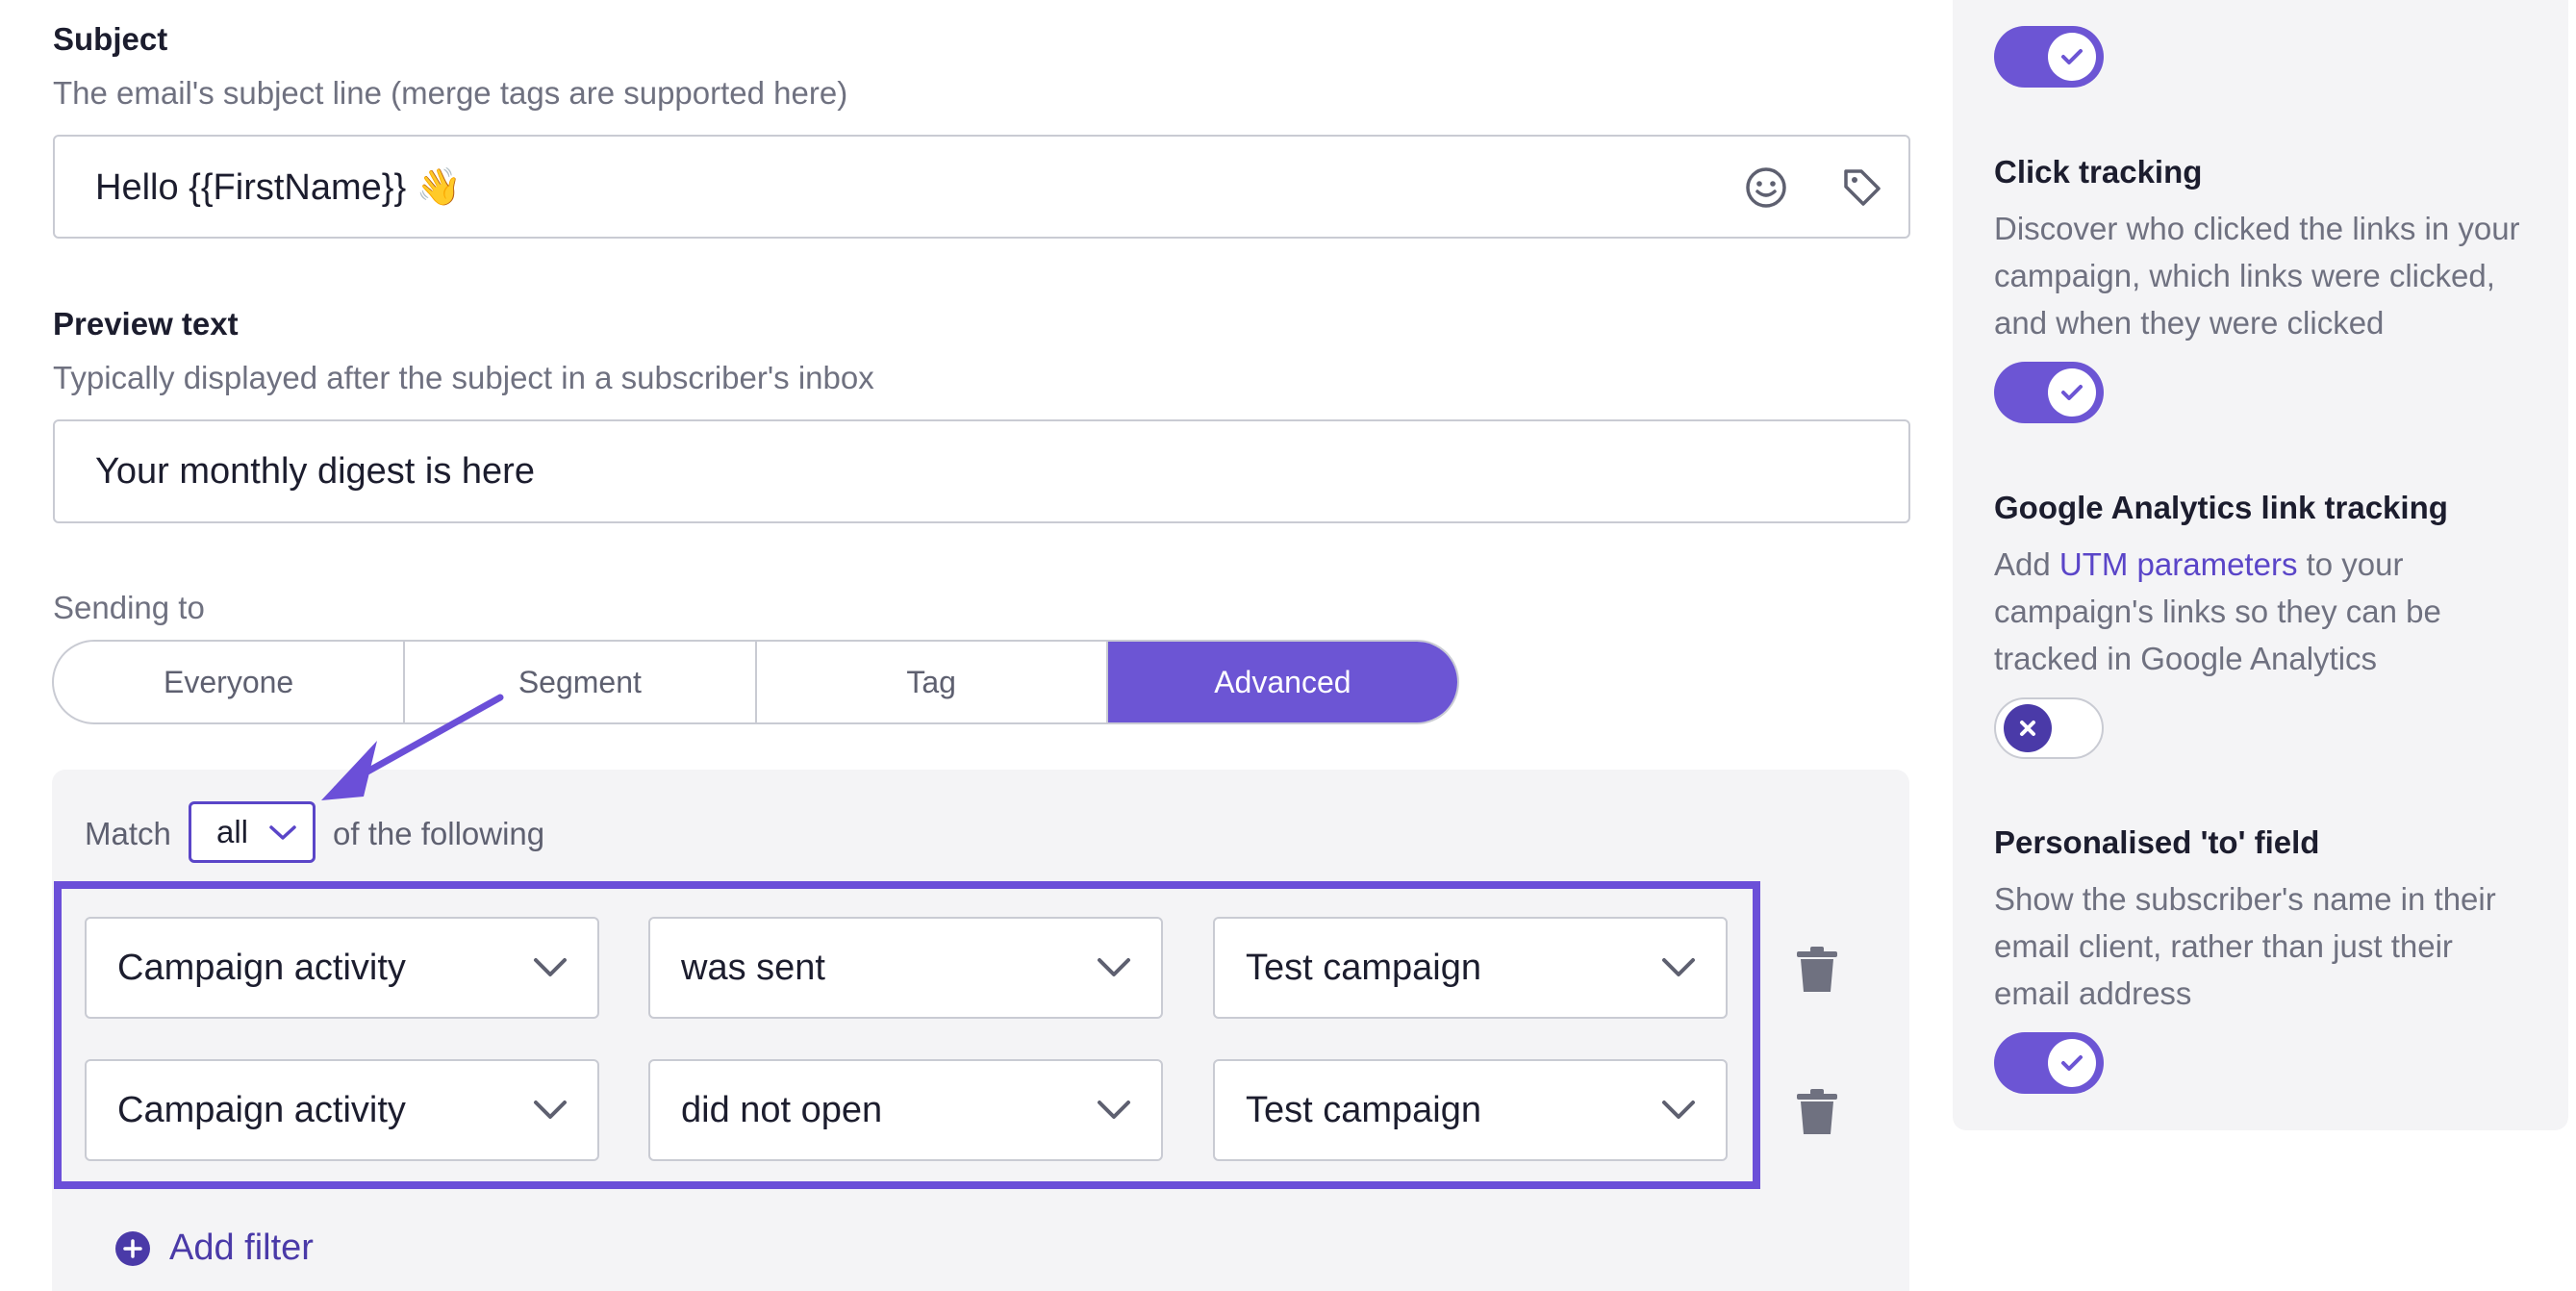 This screenshot has width=2576, height=1291. Describe the element at coordinates (241, 1248) in the screenshot. I see `add-filter-label: Add filter` at that location.